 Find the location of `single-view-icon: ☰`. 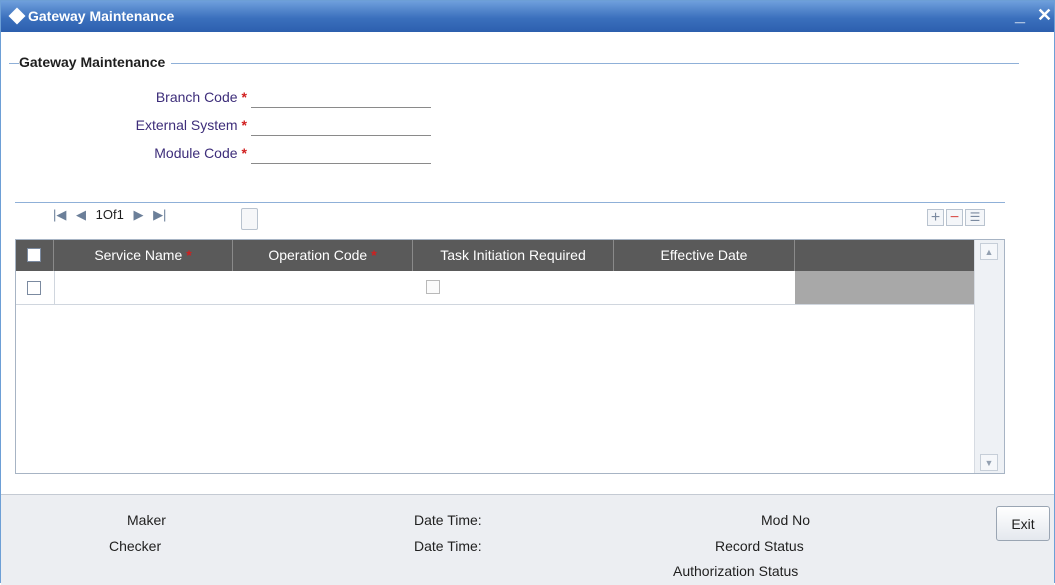

single-view-icon: ☰ is located at coordinates (975, 217).